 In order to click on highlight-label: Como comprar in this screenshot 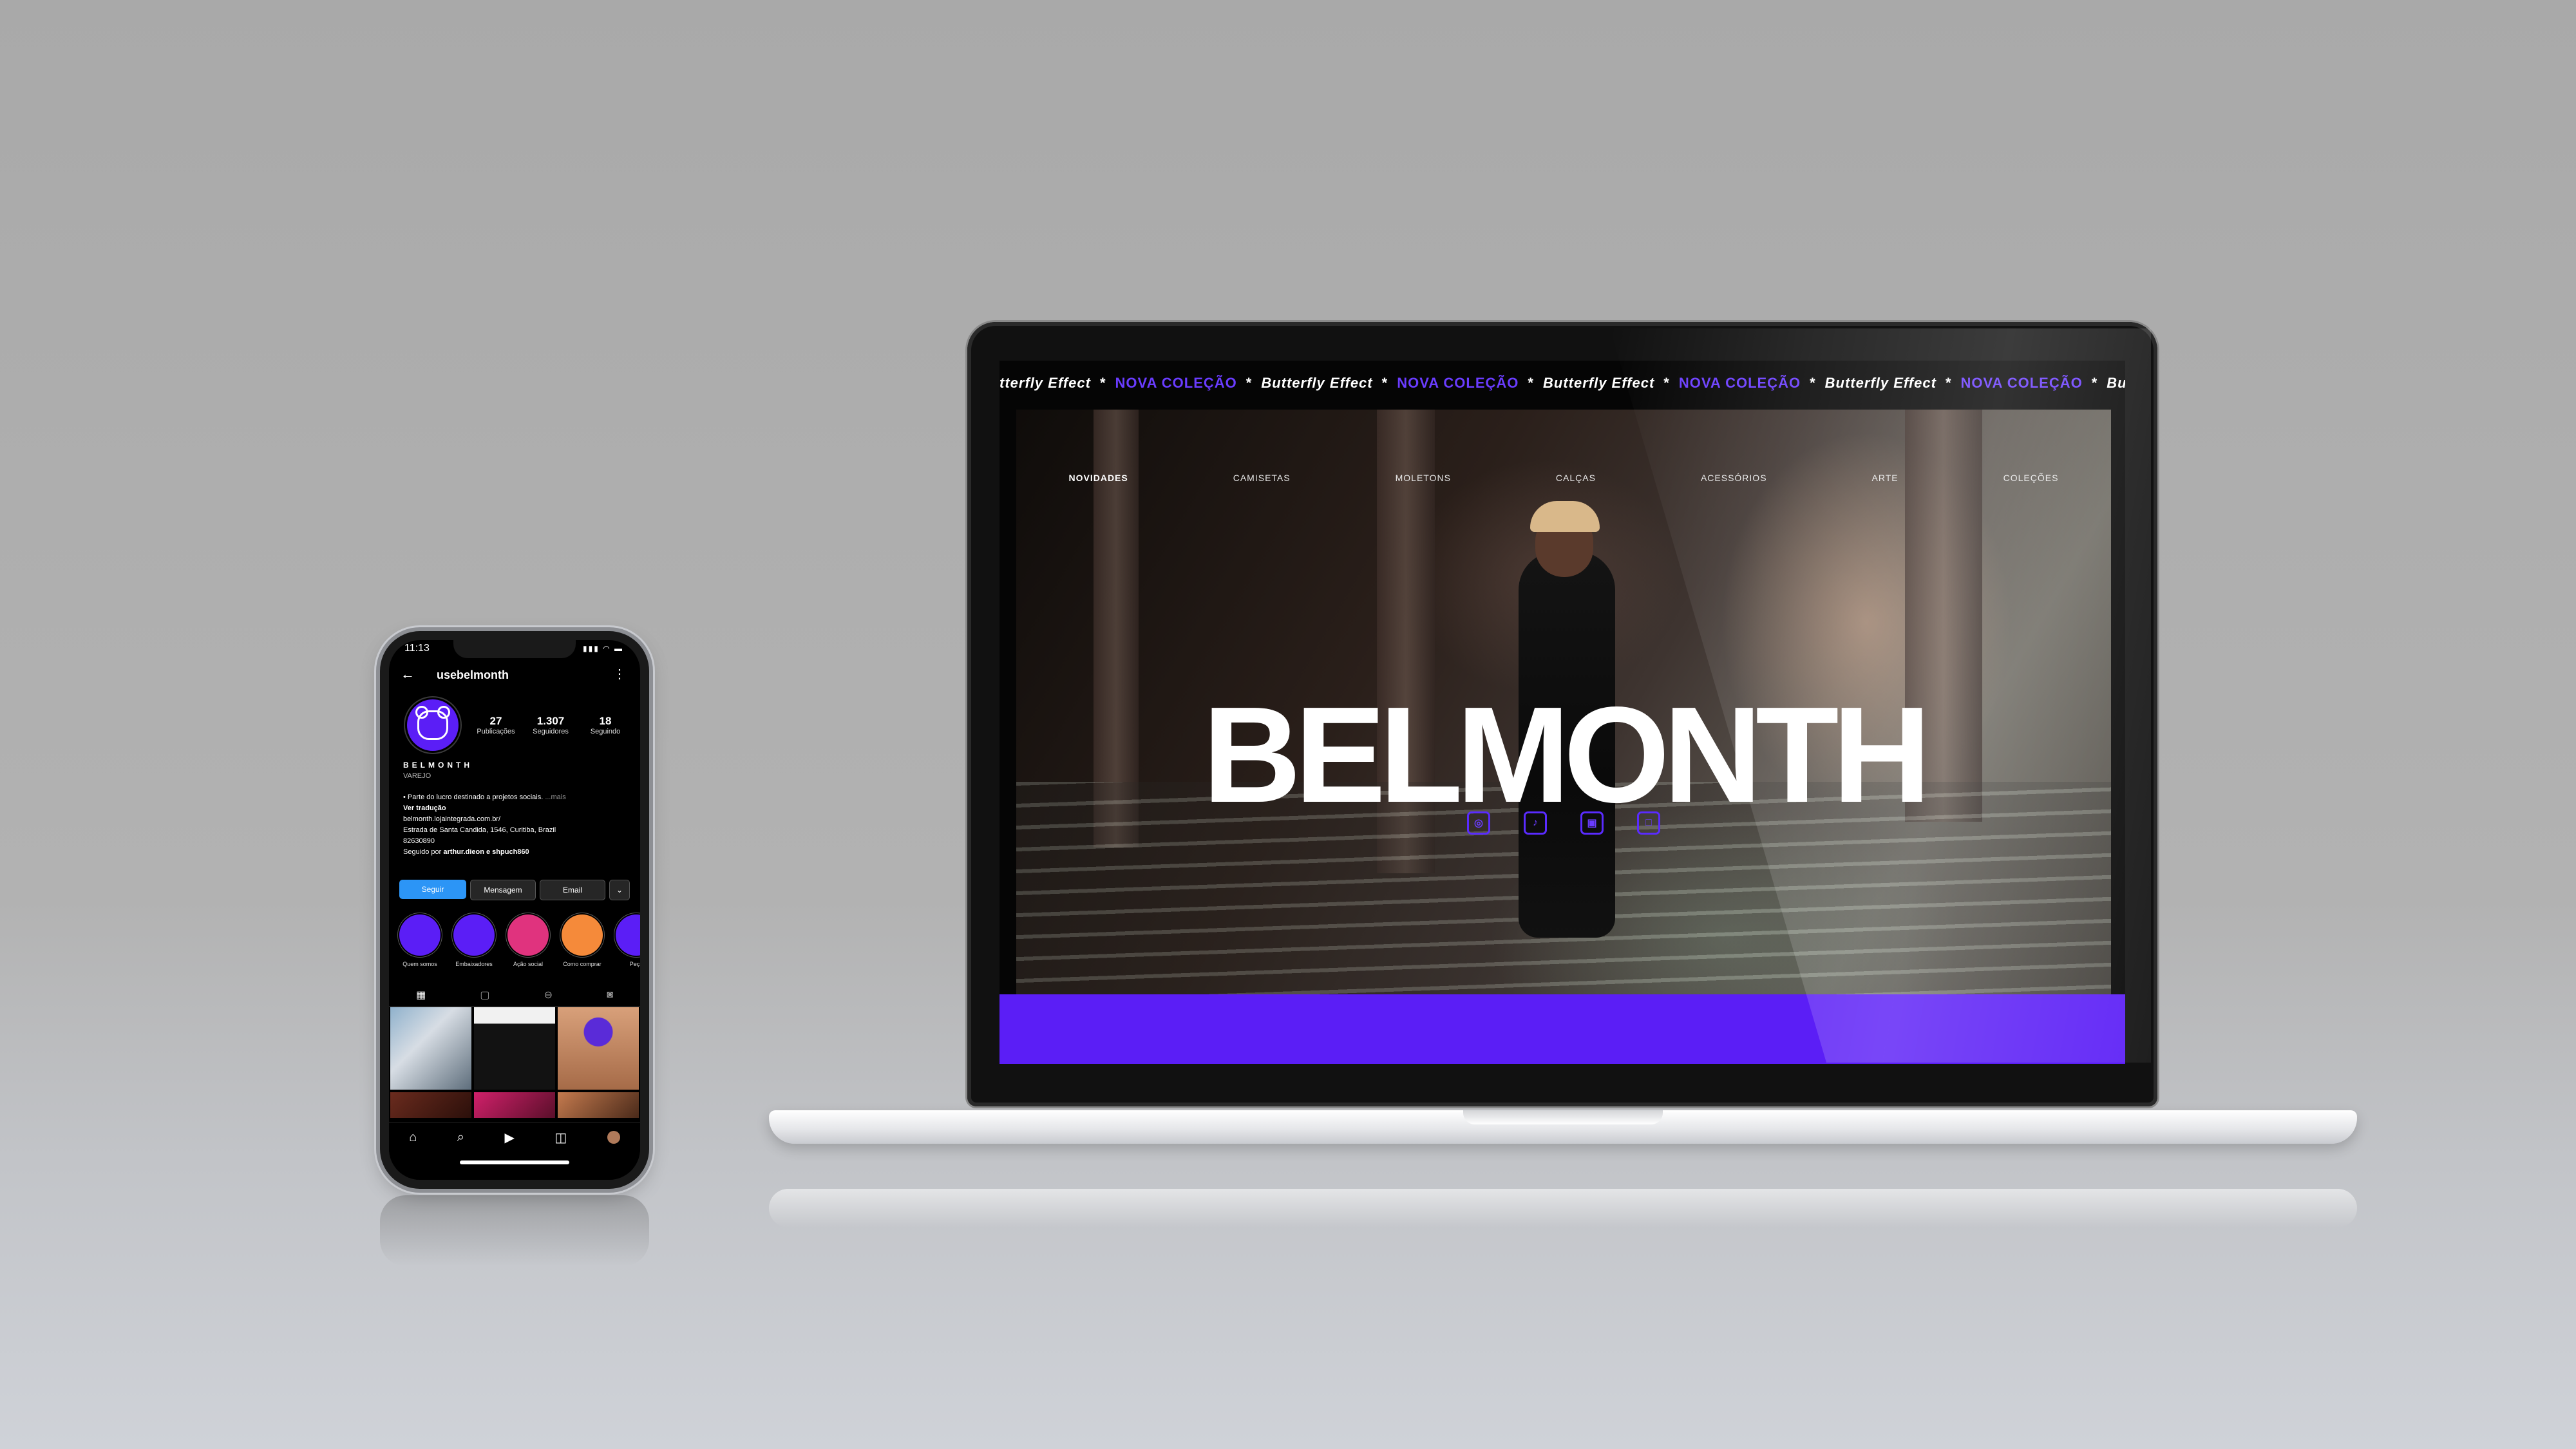, I will do `click(582, 964)`.